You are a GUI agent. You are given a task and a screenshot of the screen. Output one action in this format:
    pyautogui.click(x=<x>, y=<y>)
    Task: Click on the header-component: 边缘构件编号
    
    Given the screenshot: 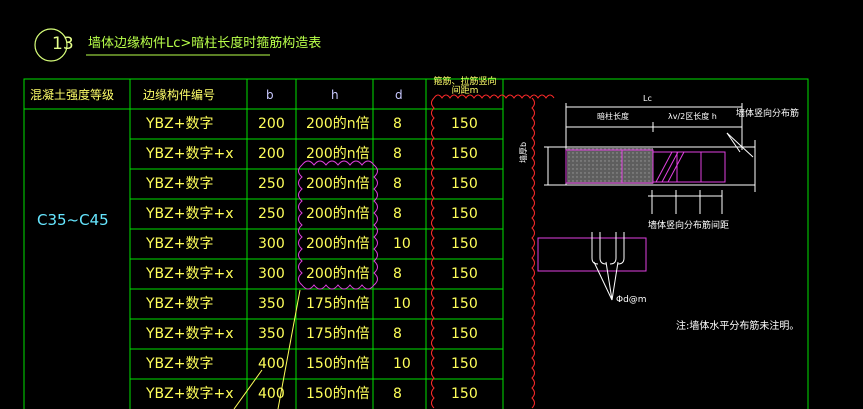 What is the action you would take?
    pyautogui.click(x=179, y=95)
    